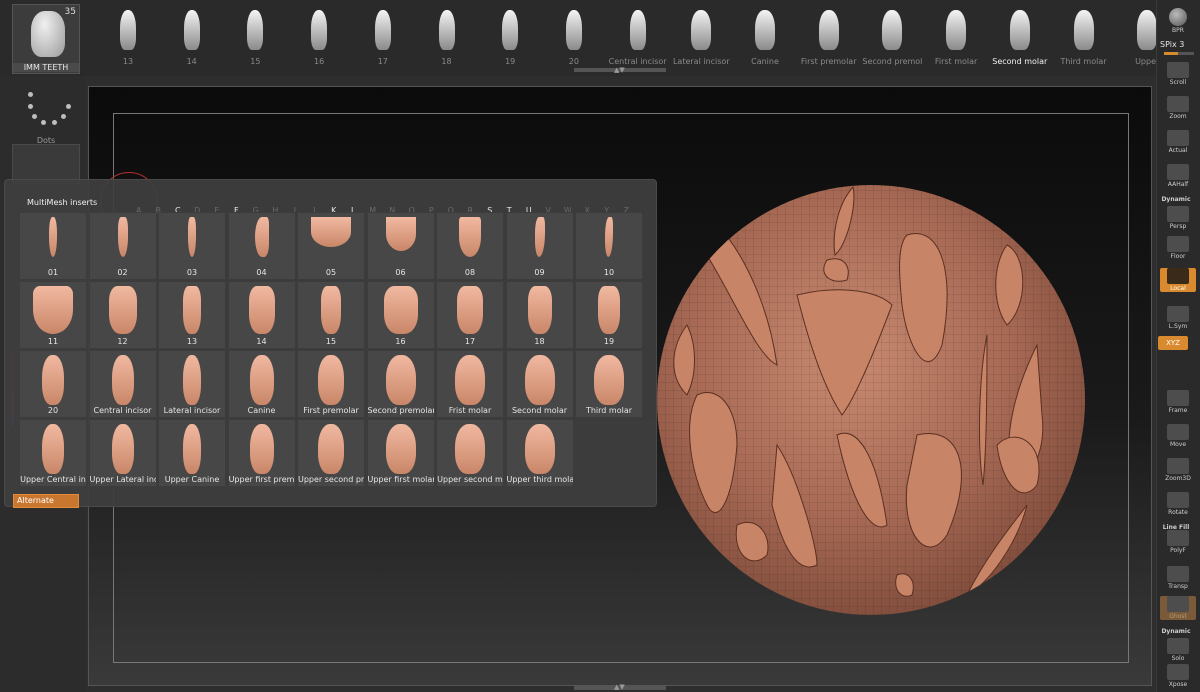  I want to click on multimesh-insert-item: 19, so click(609, 315).